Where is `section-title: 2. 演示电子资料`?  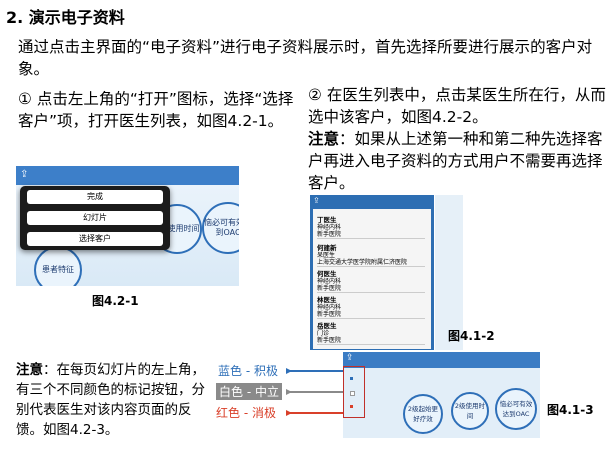 section-title: 2. 演示电子资料 is located at coordinates (65, 17).